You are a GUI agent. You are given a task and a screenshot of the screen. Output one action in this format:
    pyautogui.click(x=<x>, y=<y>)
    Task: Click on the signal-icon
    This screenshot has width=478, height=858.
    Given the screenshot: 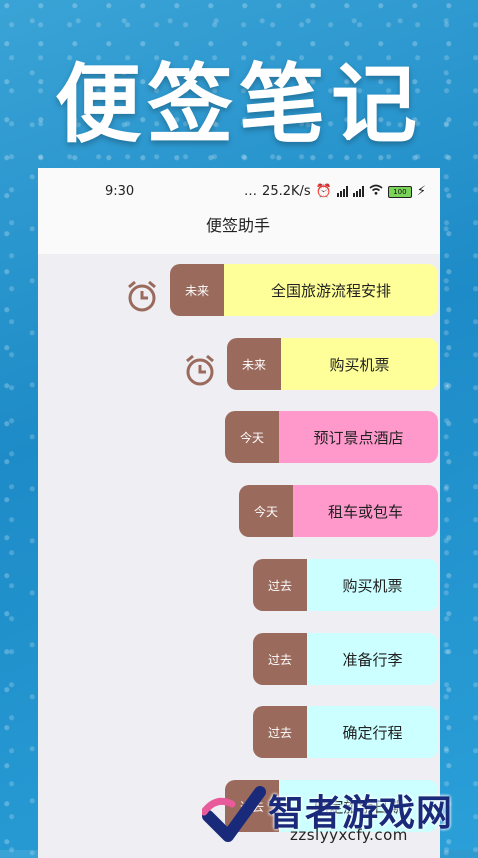 What is the action you would take?
    pyautogui.click(x=342, y=191)
    